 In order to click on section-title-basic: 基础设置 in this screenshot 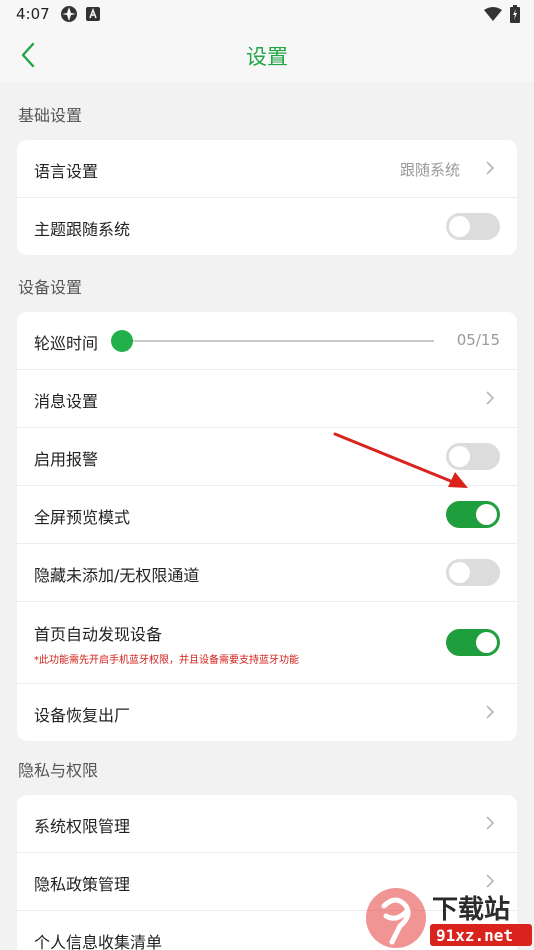, I will do `click(50, 115)`.